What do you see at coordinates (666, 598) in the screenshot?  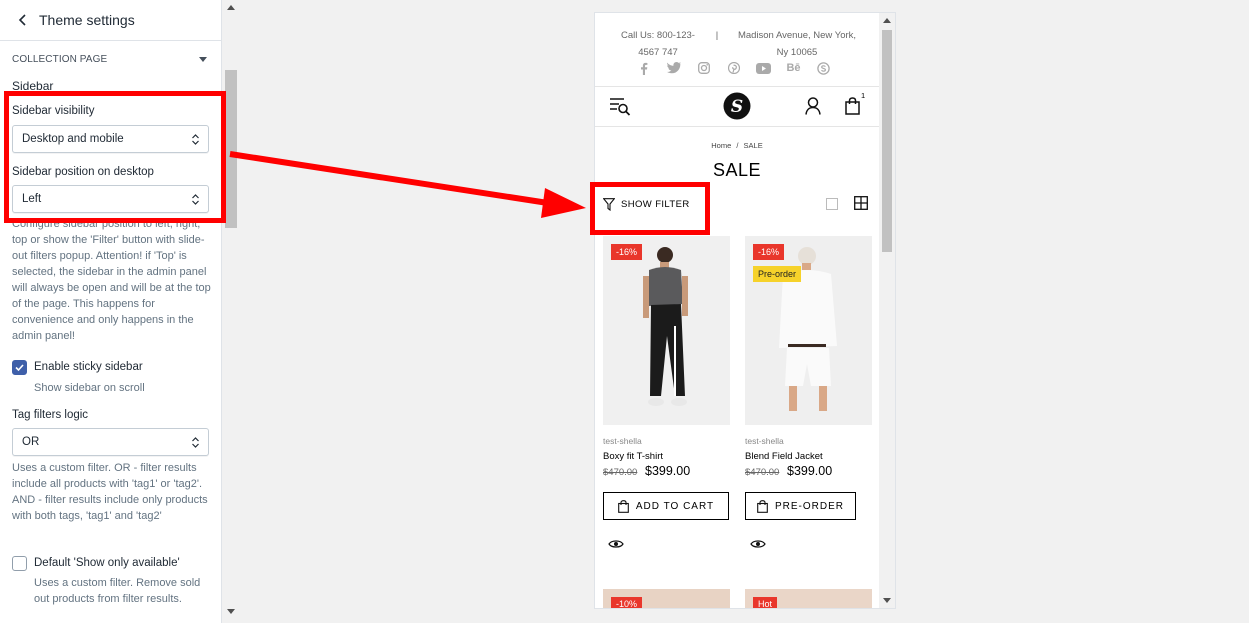 I see `product-image: -10%` at bounding box center [666, 598].